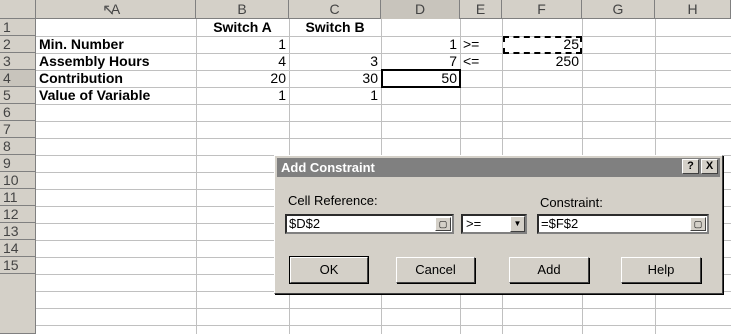  Describe the element at coordinates (481, 9) in the screenshot. I see `column-header-e: E` at that location.